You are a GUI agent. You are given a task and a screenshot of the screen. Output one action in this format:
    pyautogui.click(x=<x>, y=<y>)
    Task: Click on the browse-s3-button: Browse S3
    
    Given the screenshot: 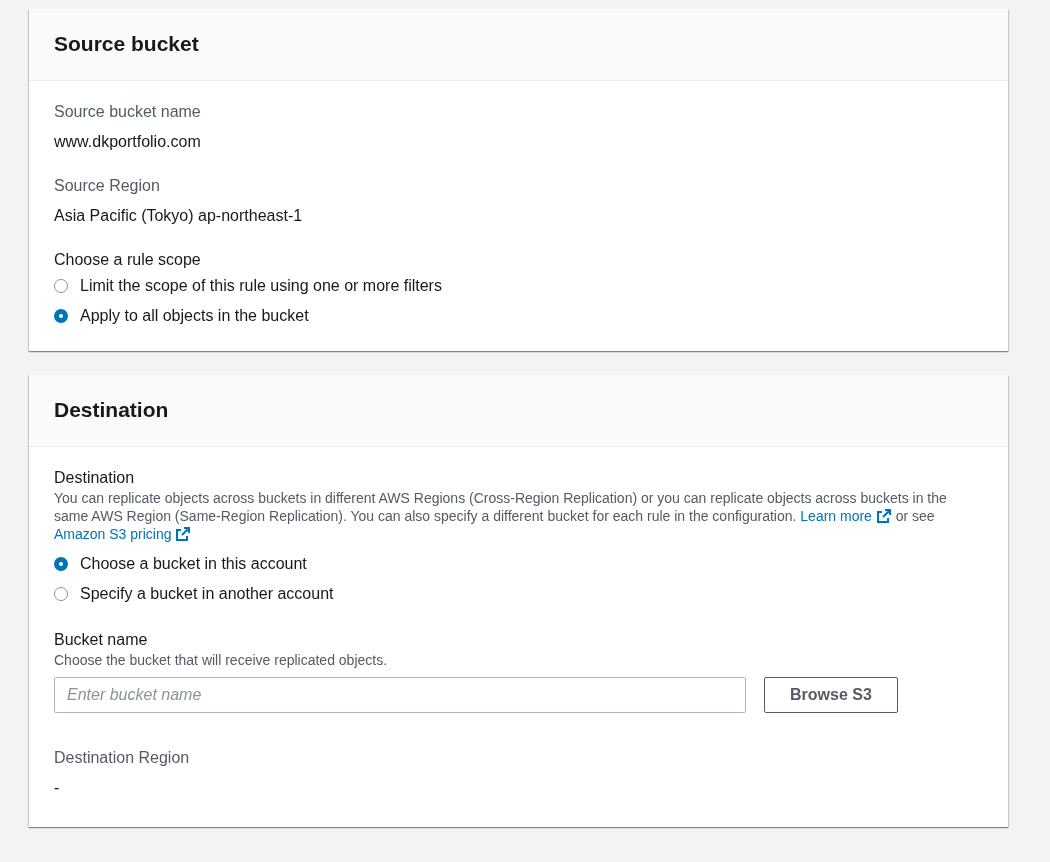 What is the action you would take?
    pyautogui.click(x=831, y=695)
    